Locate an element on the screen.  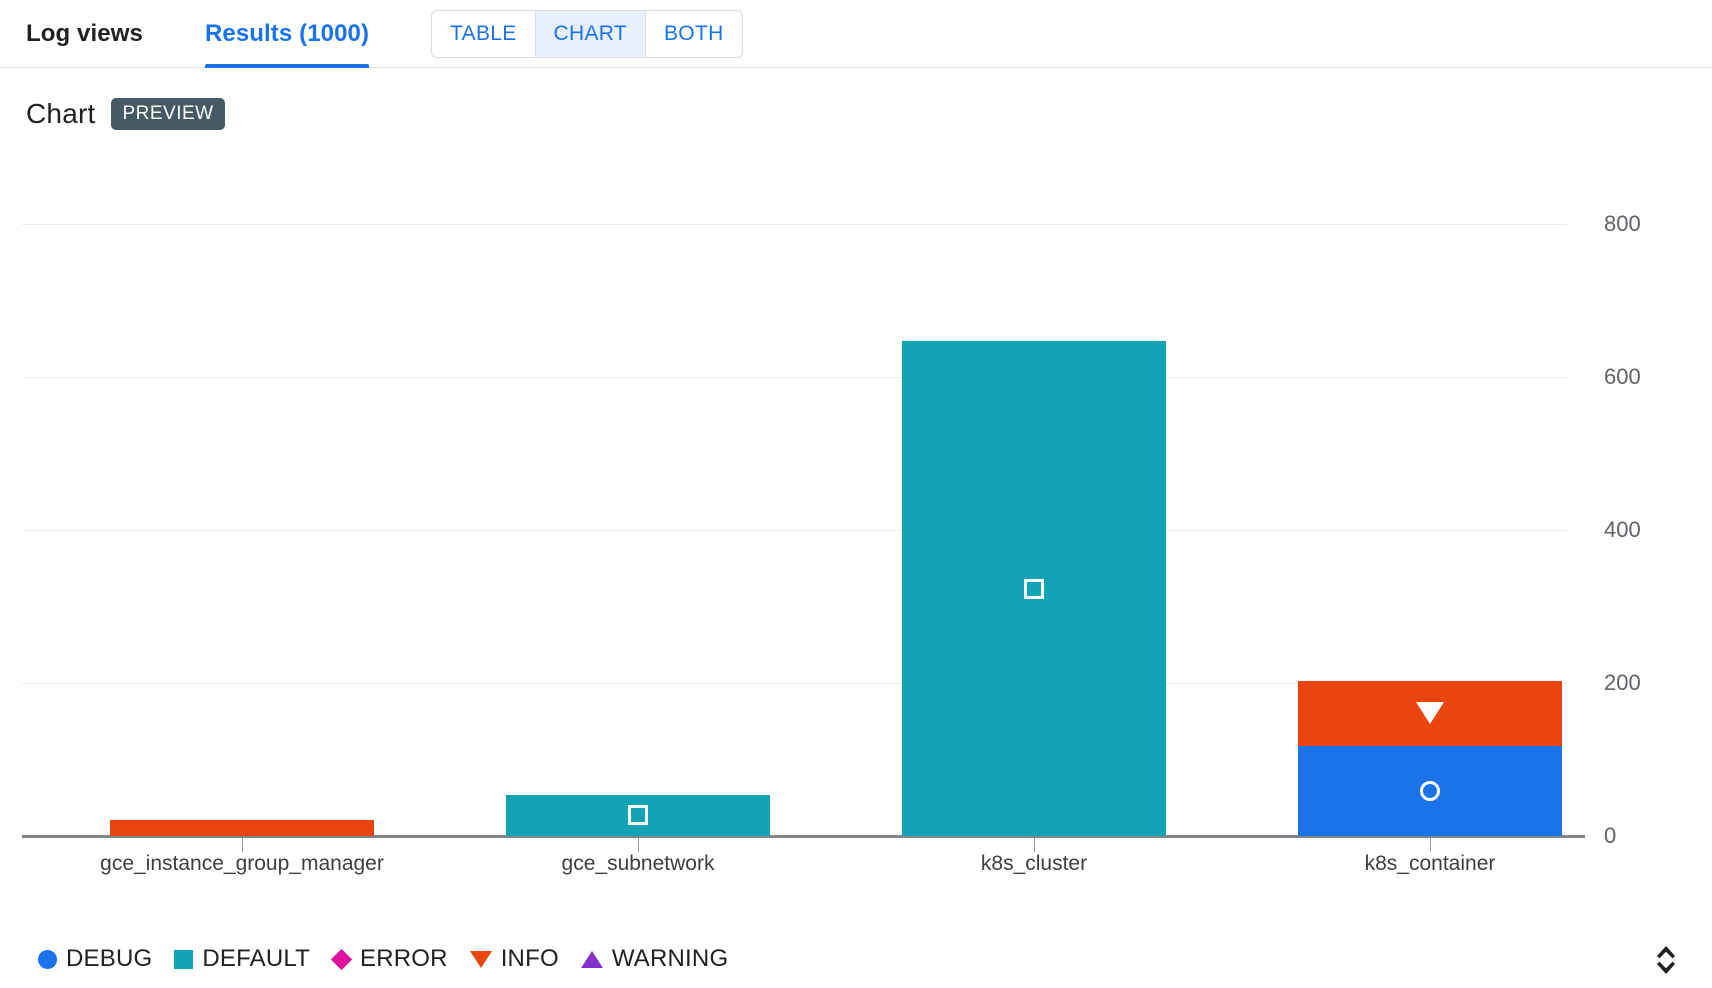
legend-swatch-circle-icon is located at coordinates (47, 959).